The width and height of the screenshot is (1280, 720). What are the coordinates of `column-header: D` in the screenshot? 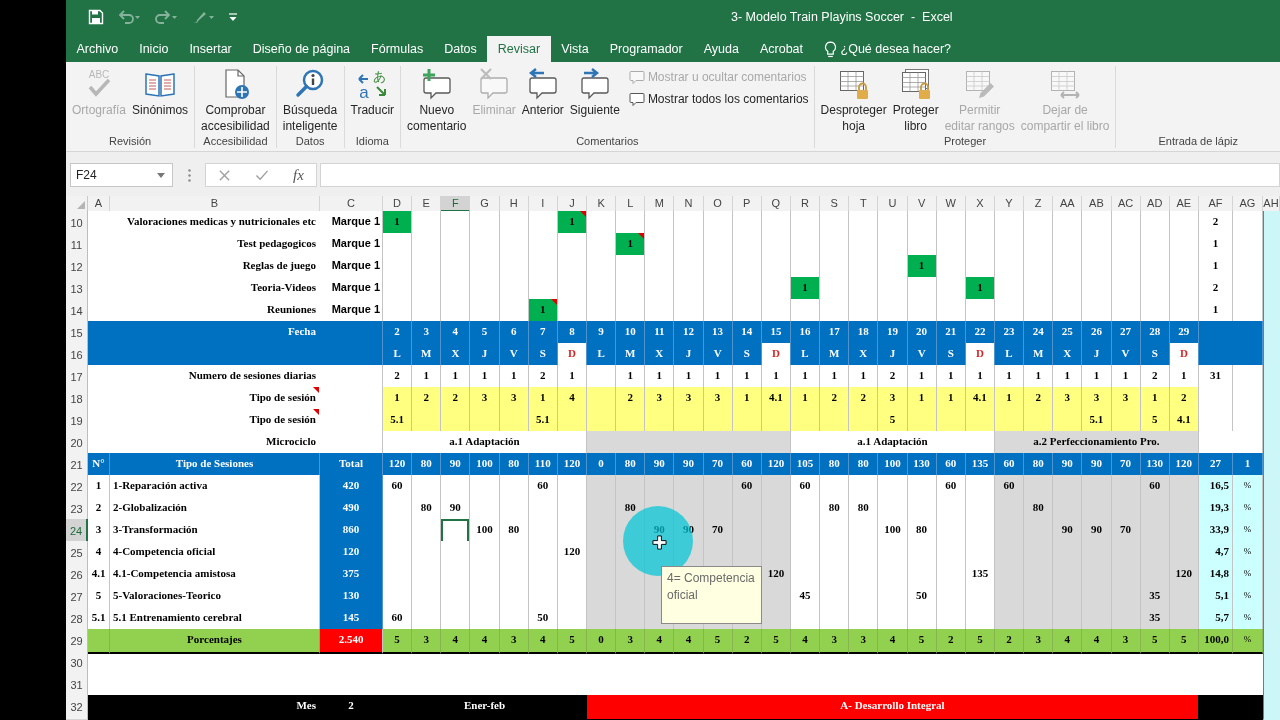 It's located at (398, 204).